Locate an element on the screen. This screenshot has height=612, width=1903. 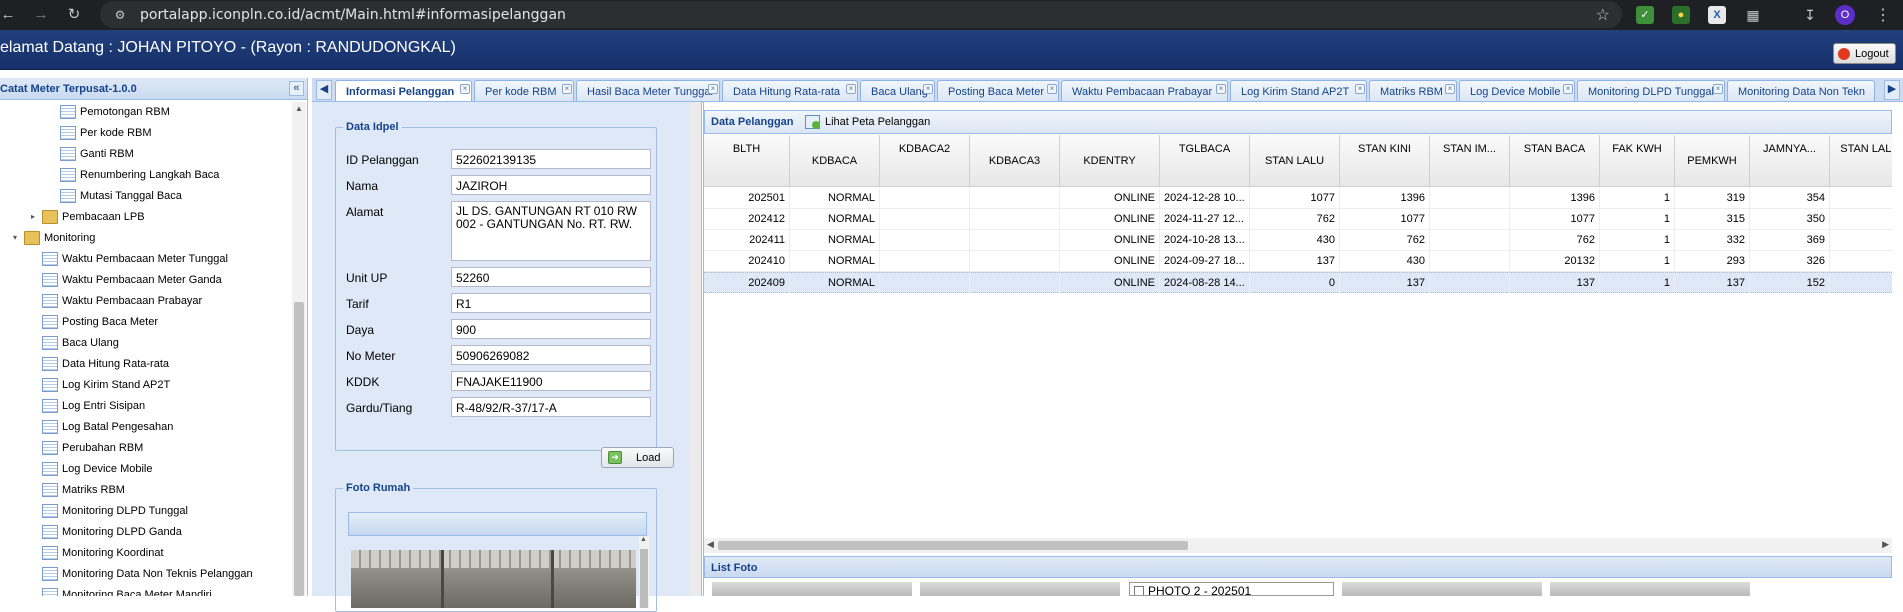
photo-scrollbar: ▲ is located at coordinates (644, 572).